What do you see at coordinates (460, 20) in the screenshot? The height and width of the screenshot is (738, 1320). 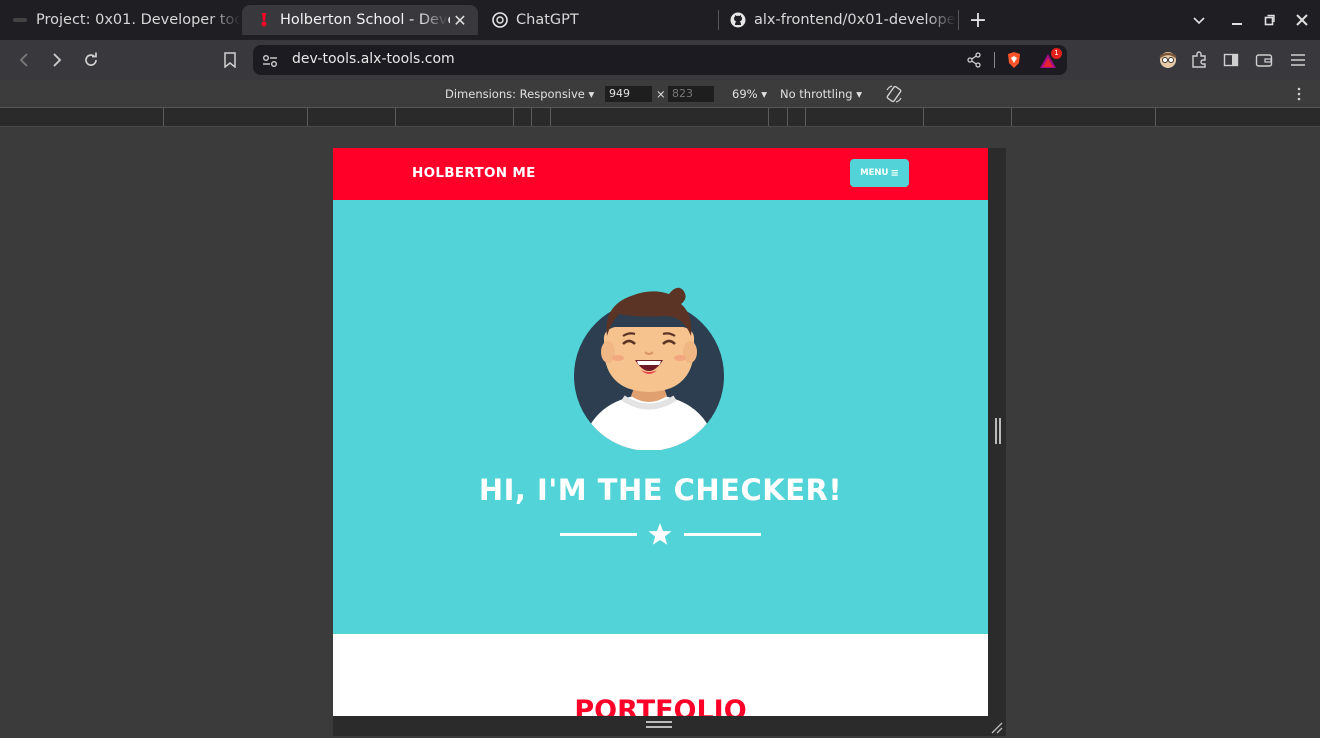 I see `close-tab-icon: ✕` at bounding box center [460, 20].